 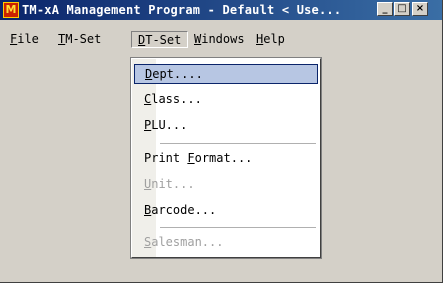 I want to click on menu-bar: File TM-Set DT-Set Windows Help, so click(x=221, y=39).